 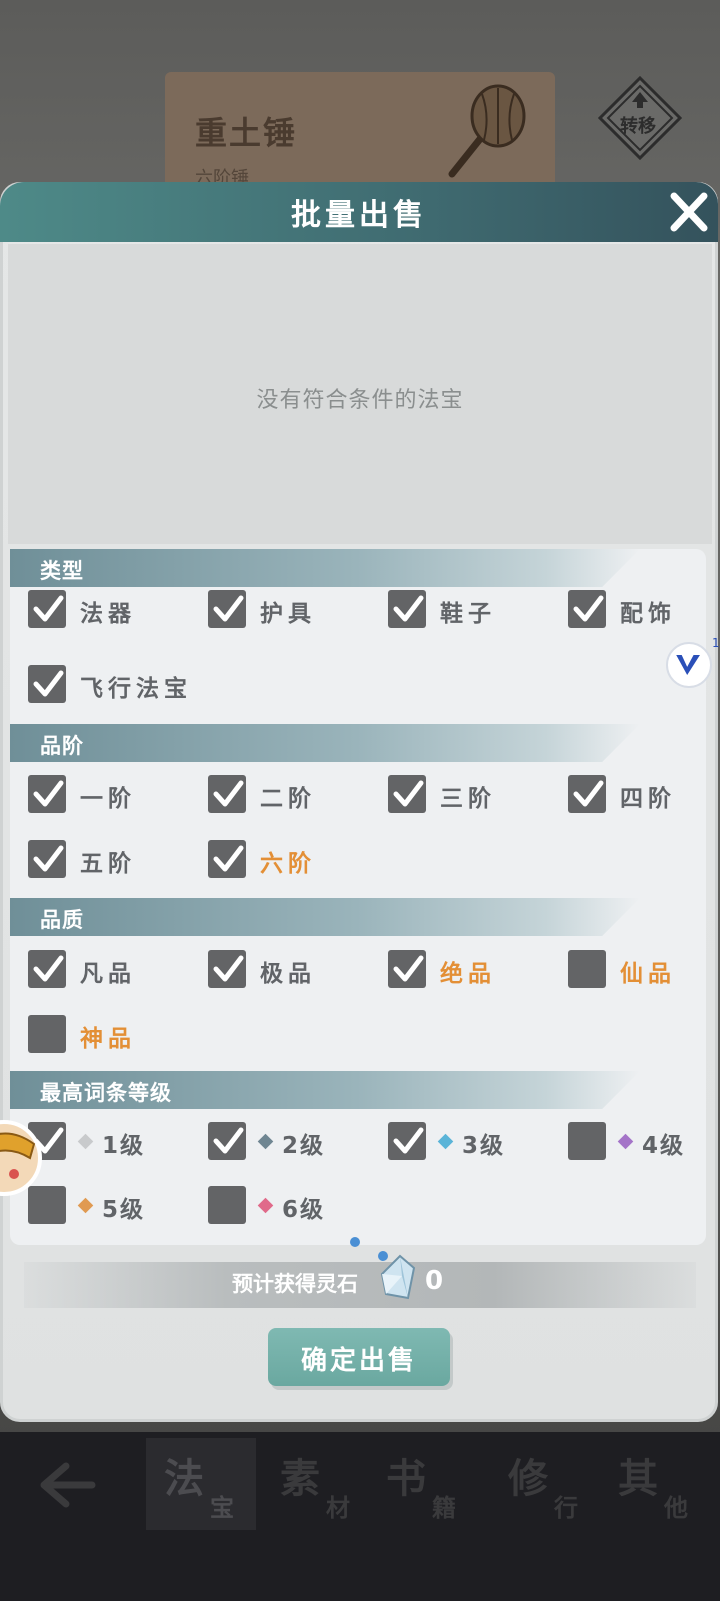 I want to click on option-label: 5级, so click(x=124, y=1210).